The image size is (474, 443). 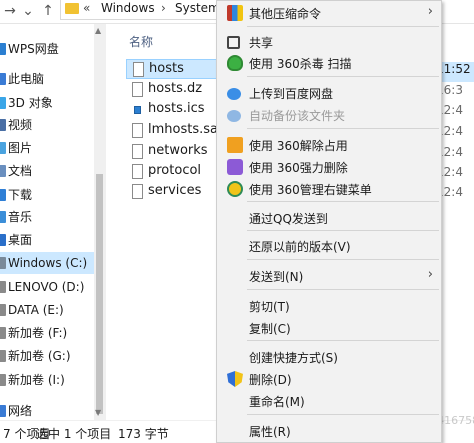 I want to click on file-row: hosts.ics, so click(x=172, y=110).